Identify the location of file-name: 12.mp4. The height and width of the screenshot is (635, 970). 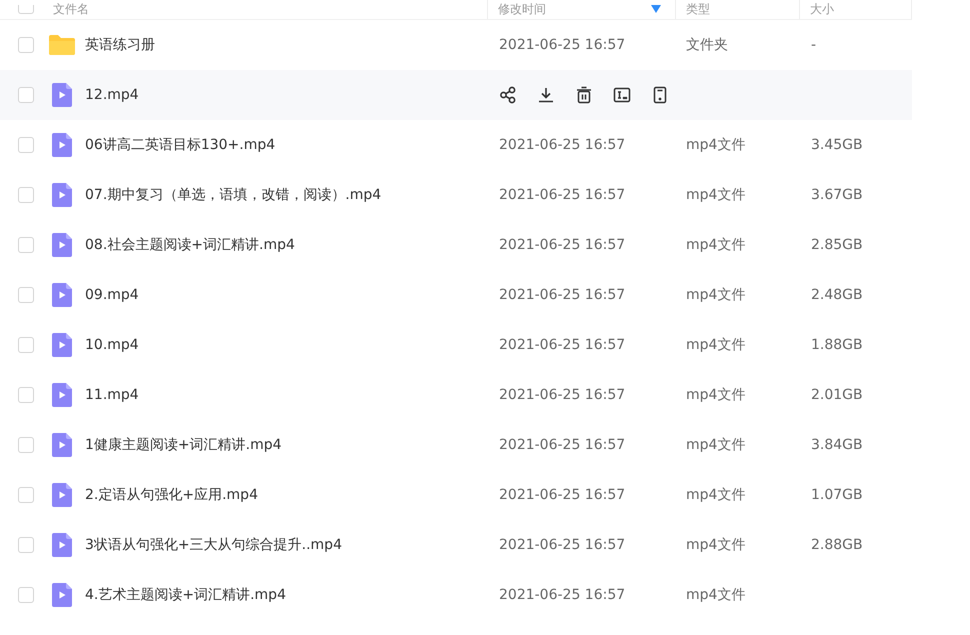
(112, 95).